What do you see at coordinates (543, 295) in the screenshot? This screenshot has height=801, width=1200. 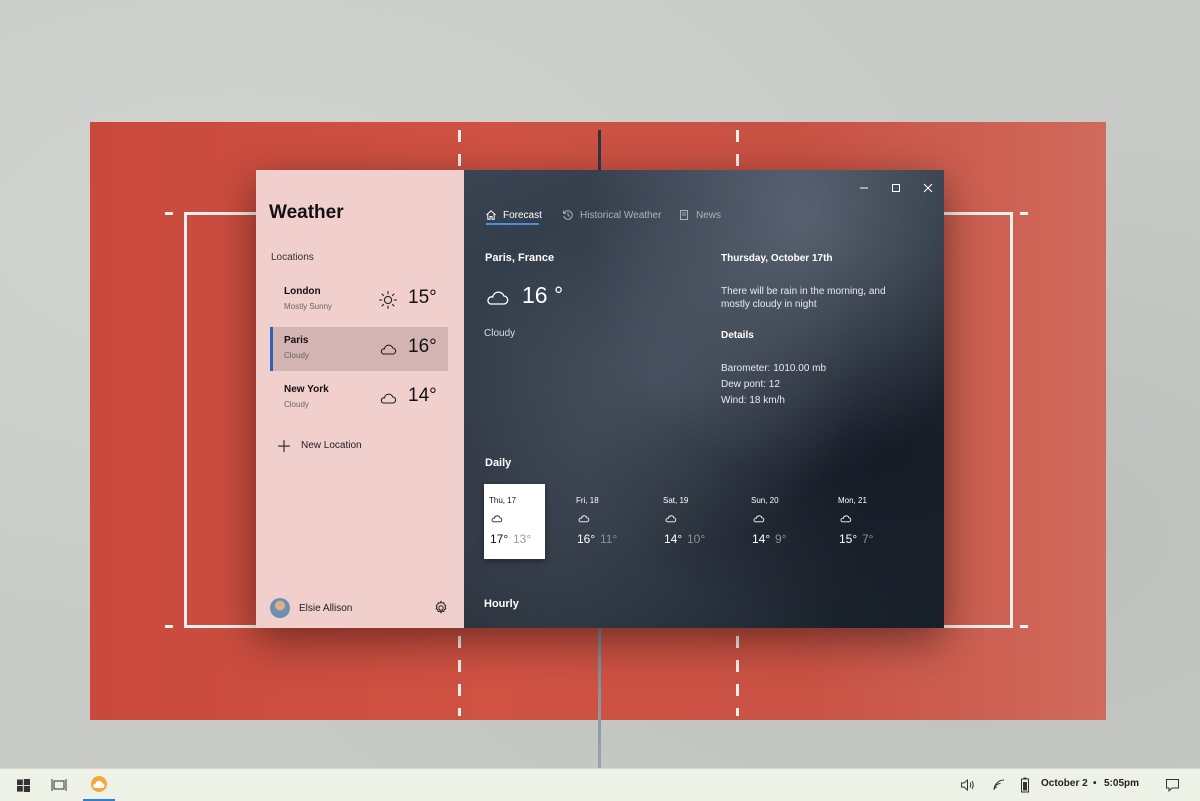 I see `current-temp: 16 °` at bounding box center [543, 295].